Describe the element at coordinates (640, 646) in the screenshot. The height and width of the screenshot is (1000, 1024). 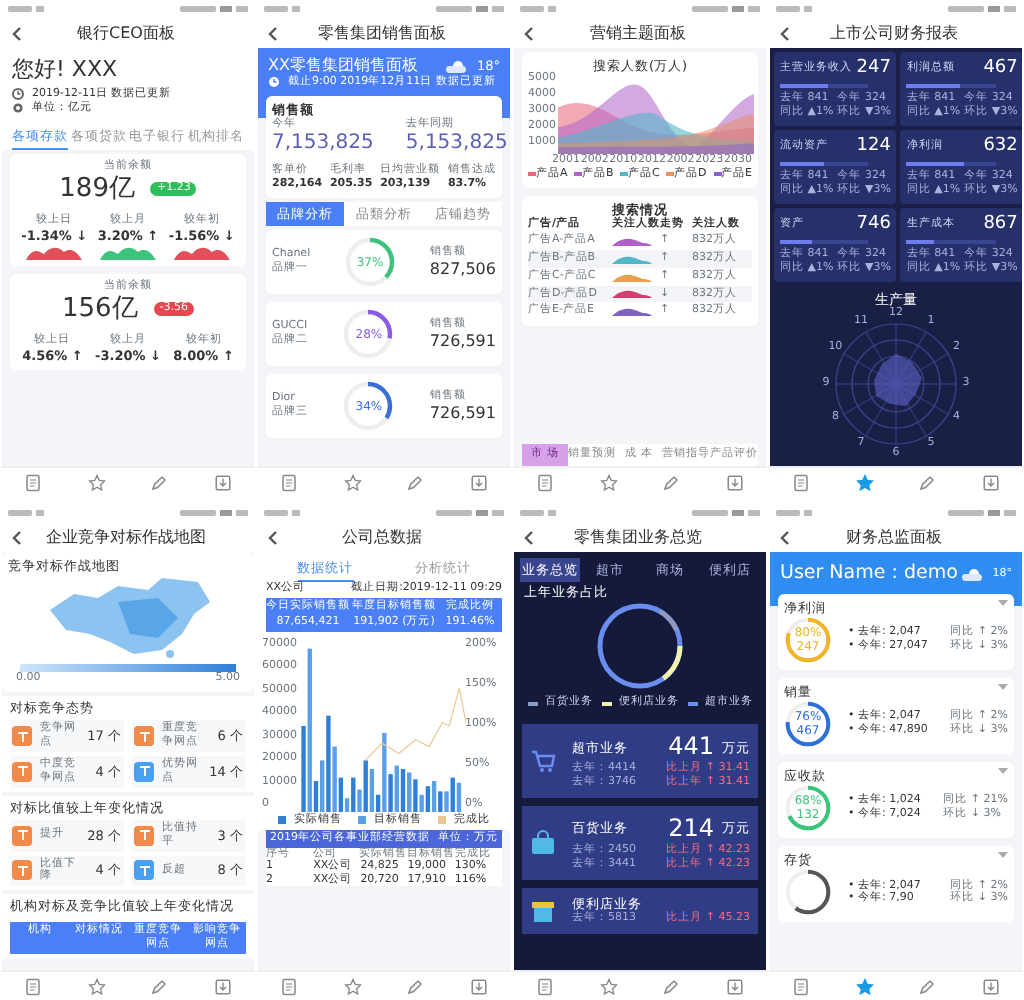
I see `donut-chart` at that location.